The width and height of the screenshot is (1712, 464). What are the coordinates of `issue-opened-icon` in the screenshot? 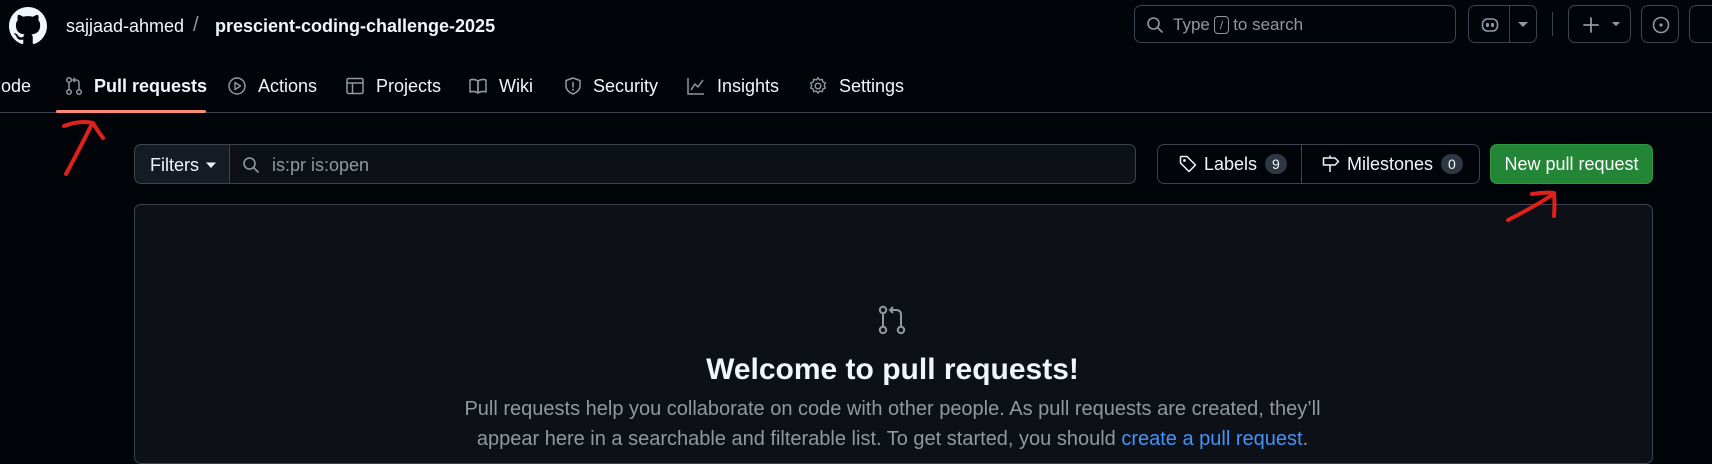 It's located at (1661, 25).